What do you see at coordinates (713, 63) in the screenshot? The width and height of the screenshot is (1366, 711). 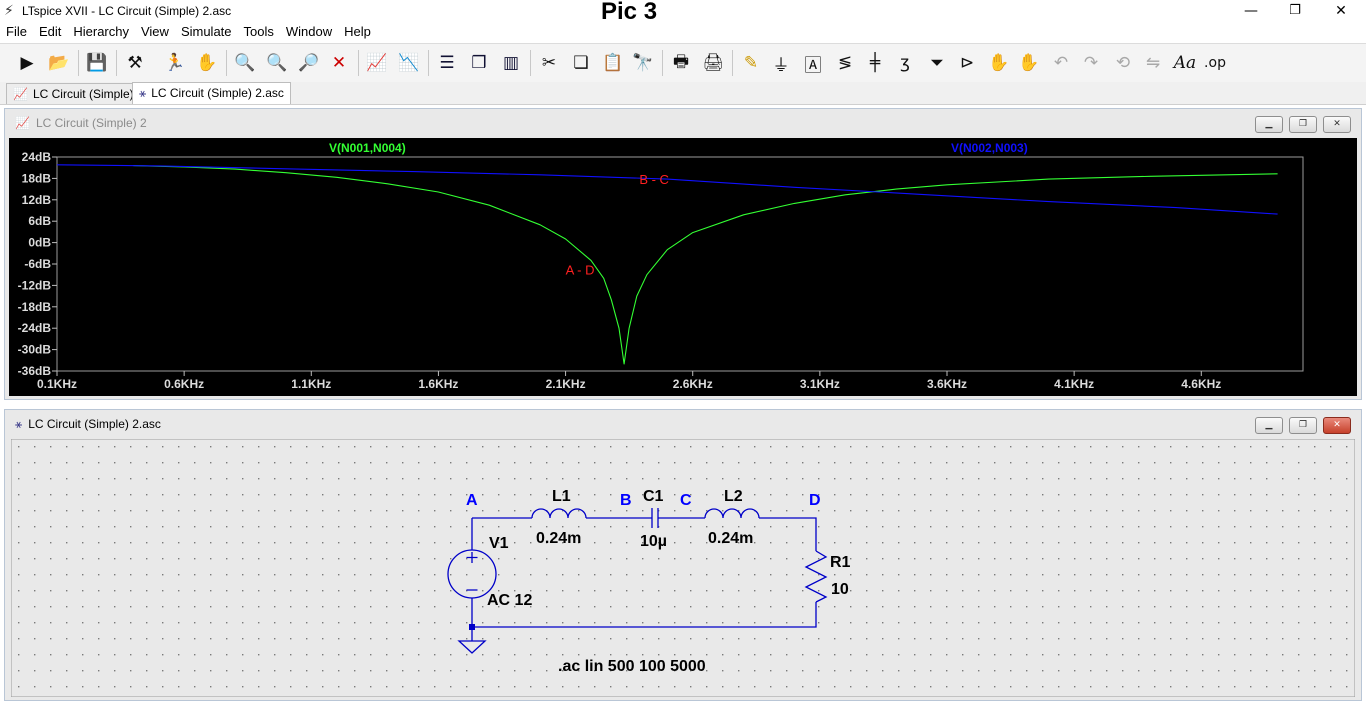 I see `print-setup-icon: 🖨` at bounding box center [713, 63].